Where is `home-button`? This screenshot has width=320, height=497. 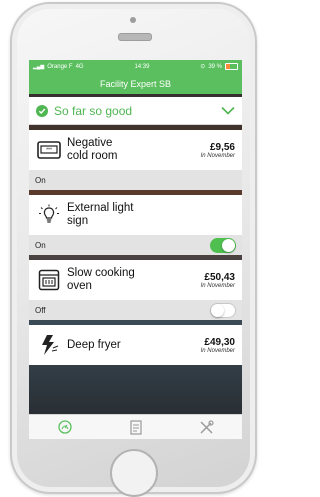
home-button is located at coordinates (134, 473).